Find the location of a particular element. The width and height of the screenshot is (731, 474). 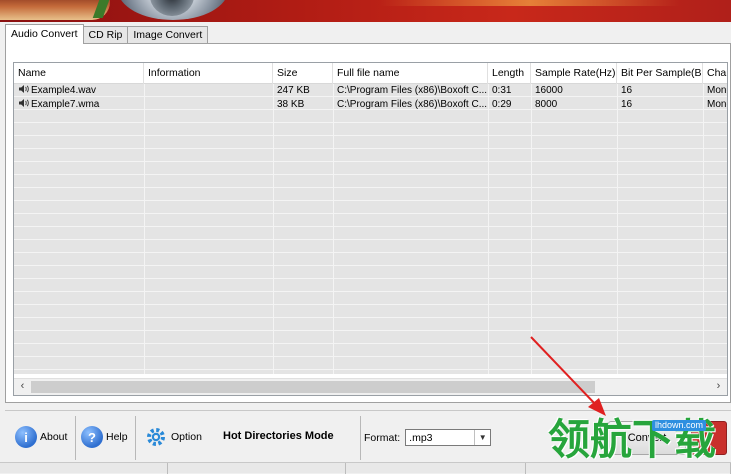

question-icon: ? is located at coordinates (92, 437).